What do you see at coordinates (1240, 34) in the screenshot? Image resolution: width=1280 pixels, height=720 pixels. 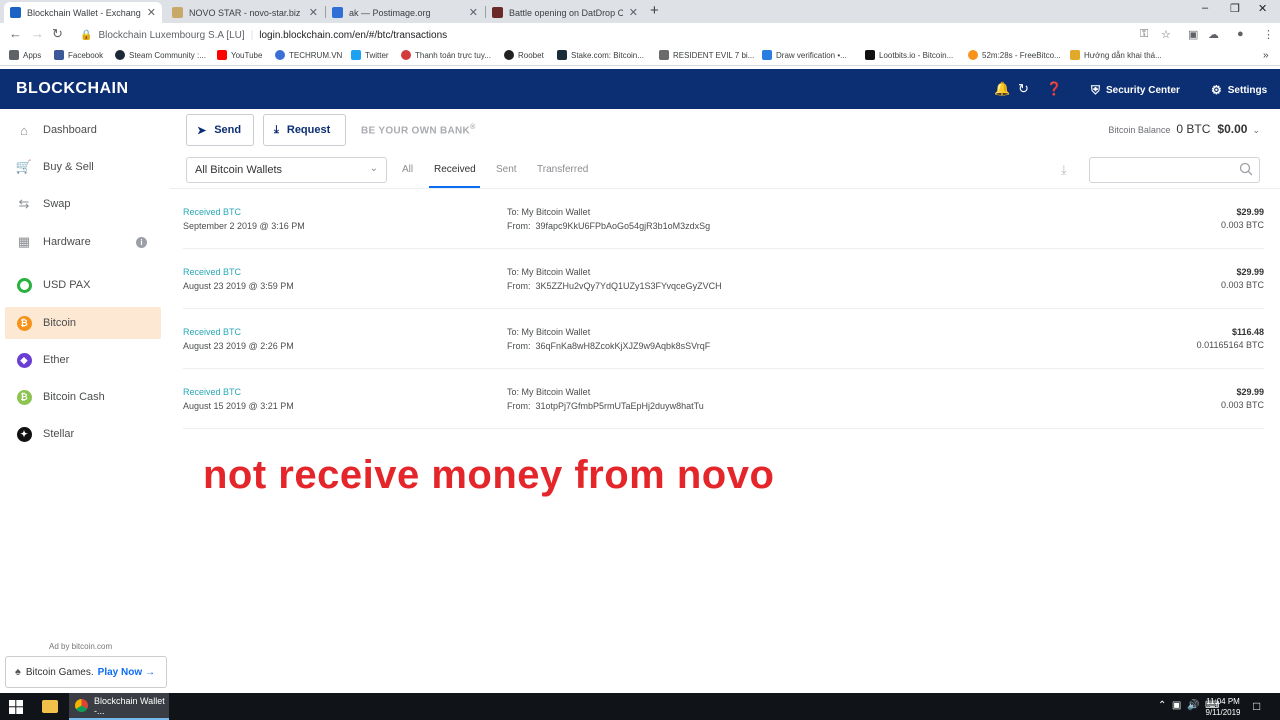 I see `profile-avatar-icon: ●` at bounding box center [1240, 34].